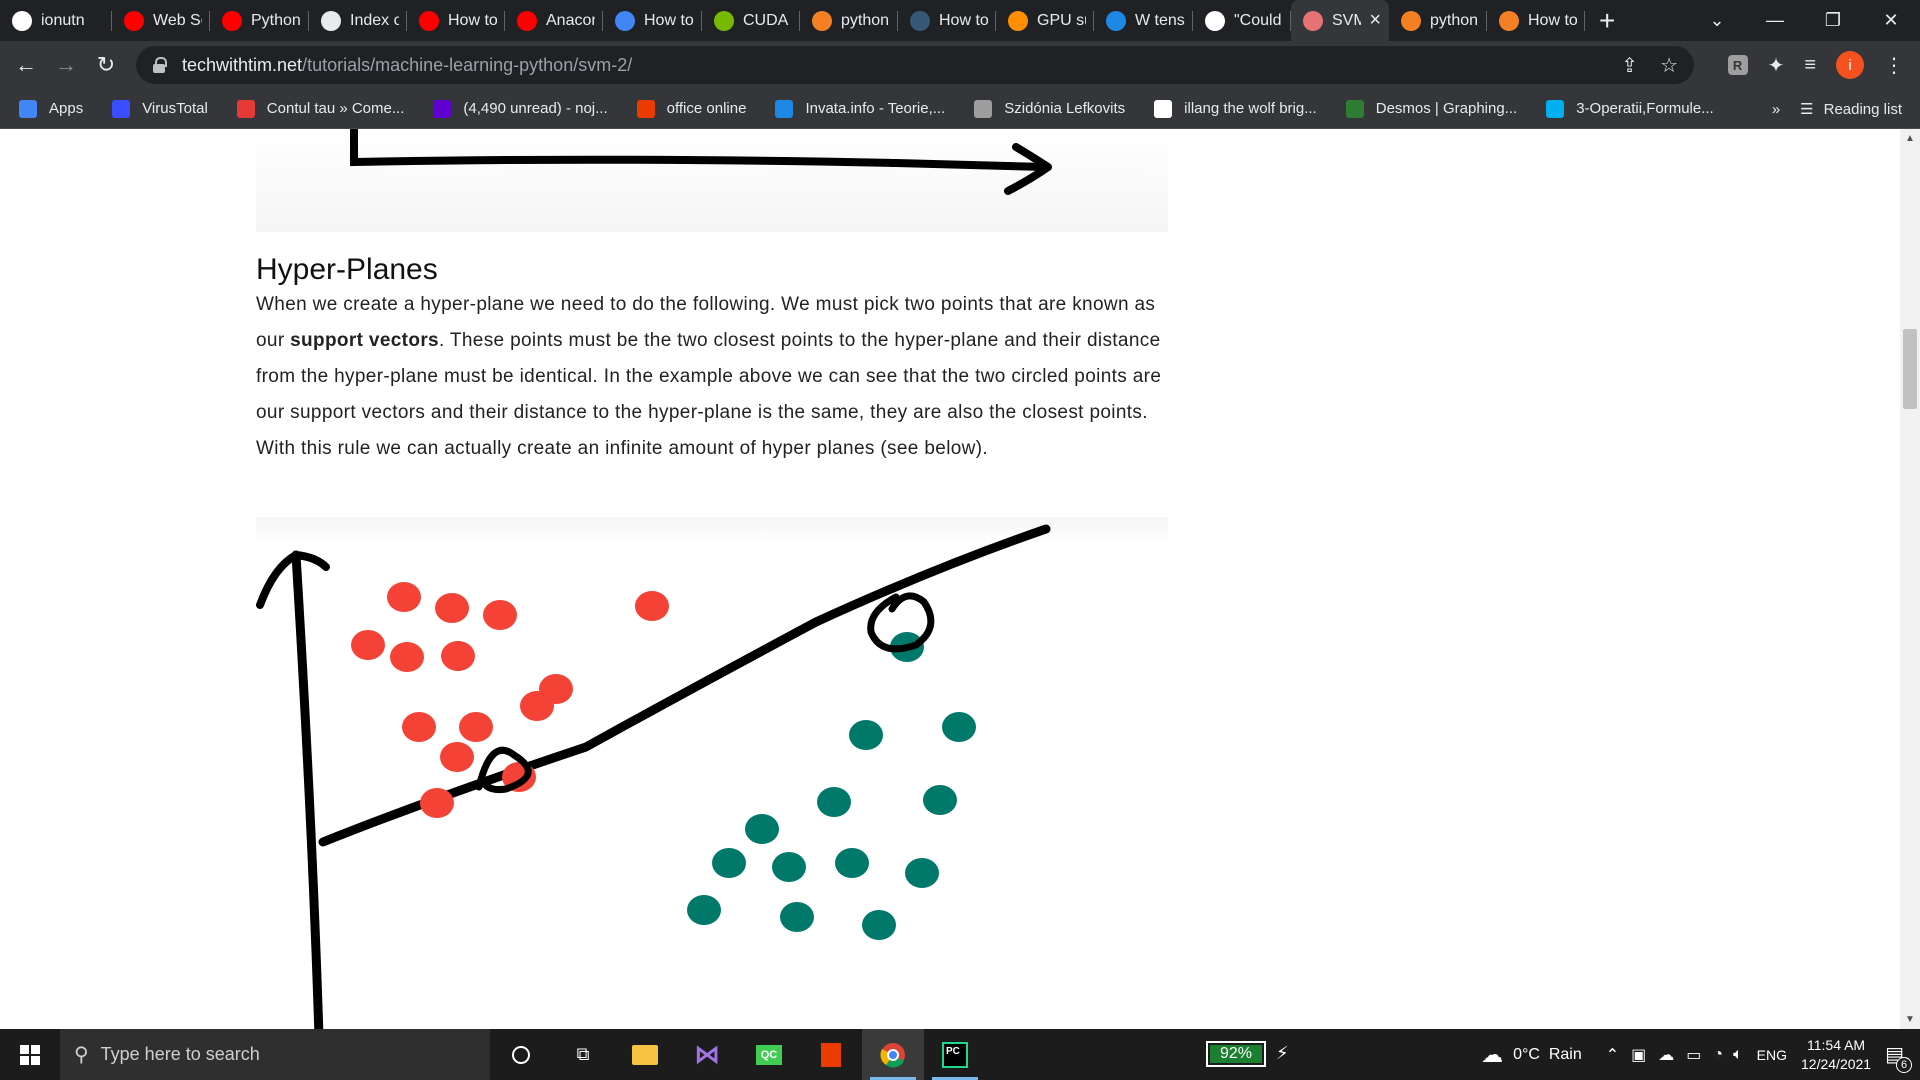 This screenshot has height=1080, width=1920. What do you see at coordinates (1638, 1055) in the screenshot?
I see `meet-now-icon: ▣` at bounding box center [1638, 1055].